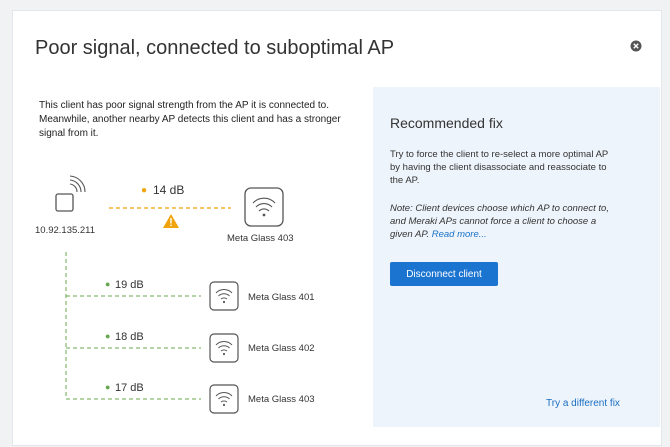  I want to click on nearby-ap-name: Meta Glass 403, so click(281, 399).